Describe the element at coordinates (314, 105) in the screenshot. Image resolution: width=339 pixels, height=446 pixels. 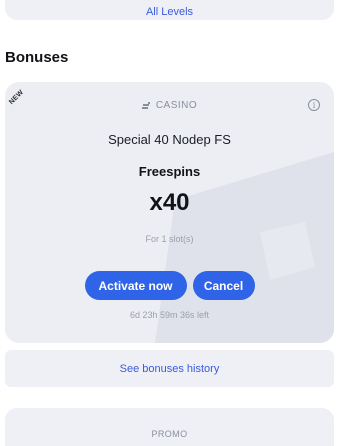
I see `info-icon: i` at that location.